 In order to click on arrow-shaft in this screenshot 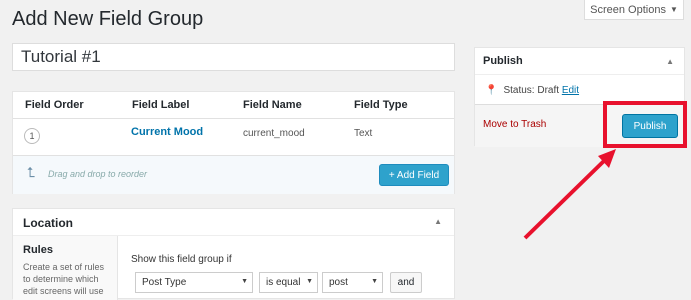, I will do `click(566, 197)`.